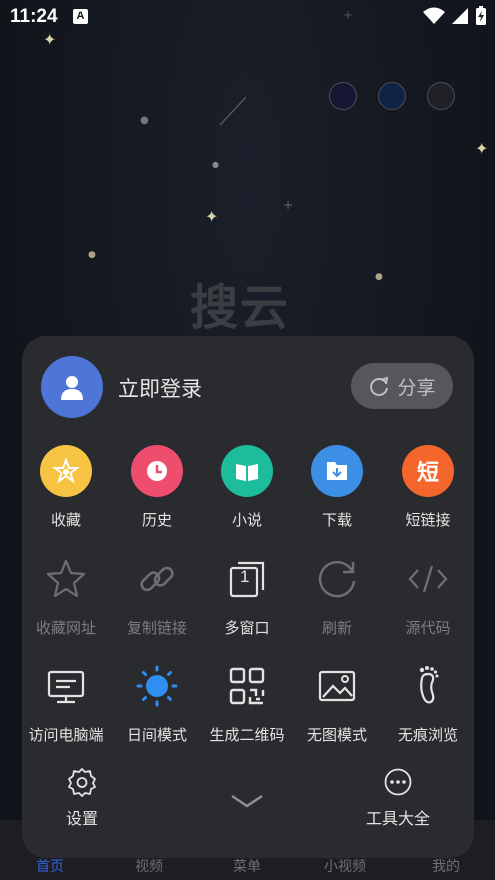 The height and width of the screenshot is (880, 495). I want to click on menu-multi-window-label: 多窗口, so click(247, 628).